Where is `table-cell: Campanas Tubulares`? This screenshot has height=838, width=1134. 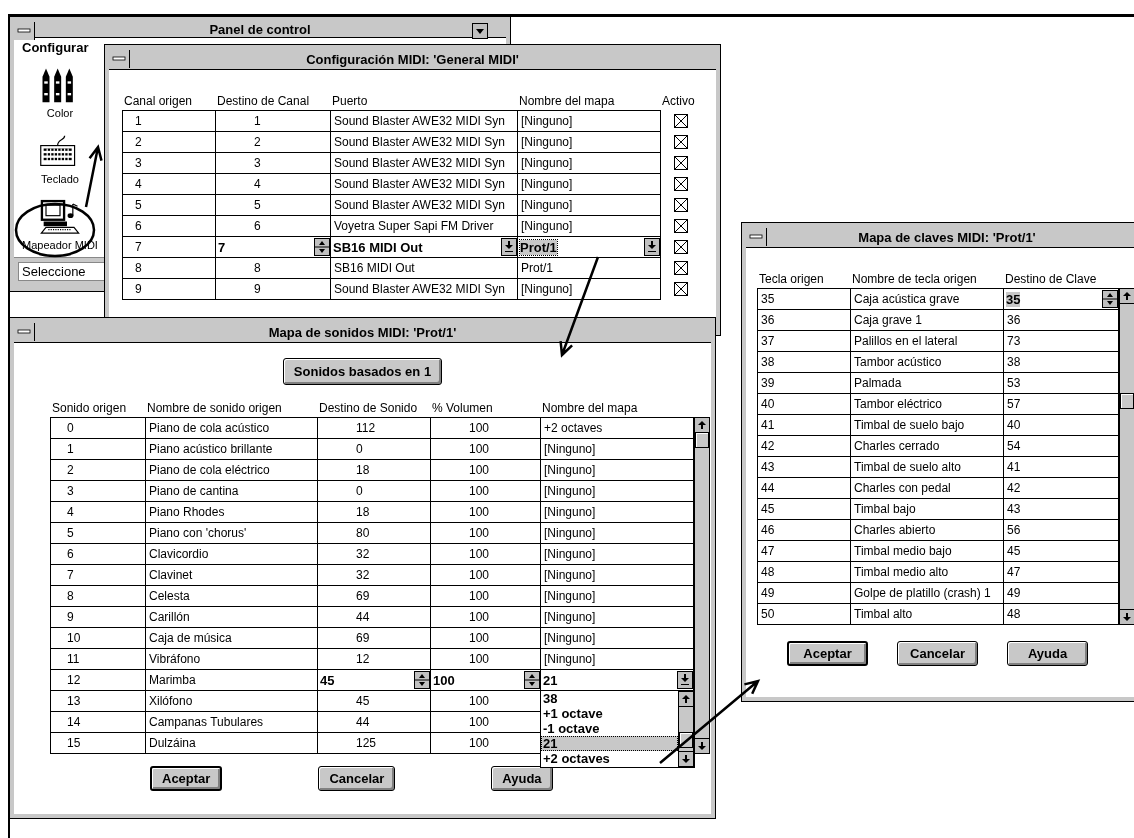
table-cell: Campanas Tubulares is located at coordinates (231, 722).